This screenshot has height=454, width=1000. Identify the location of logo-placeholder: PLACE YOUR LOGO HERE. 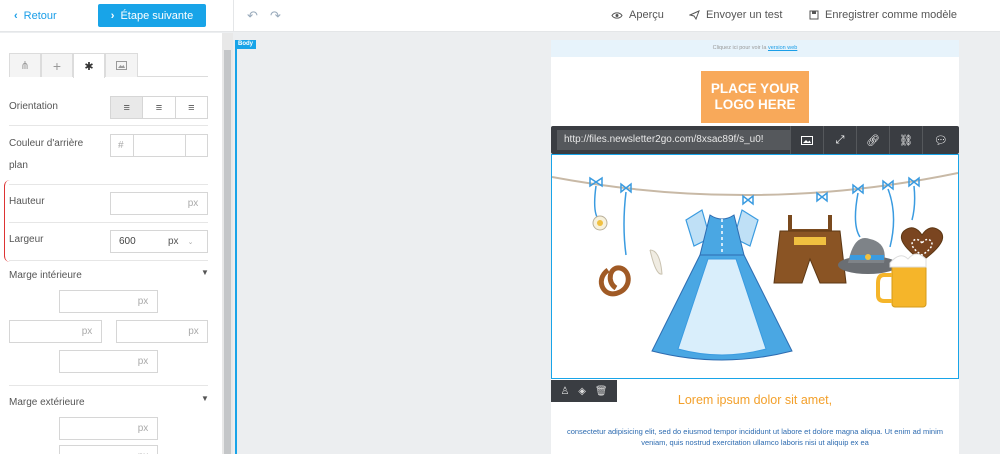
(755, 97).